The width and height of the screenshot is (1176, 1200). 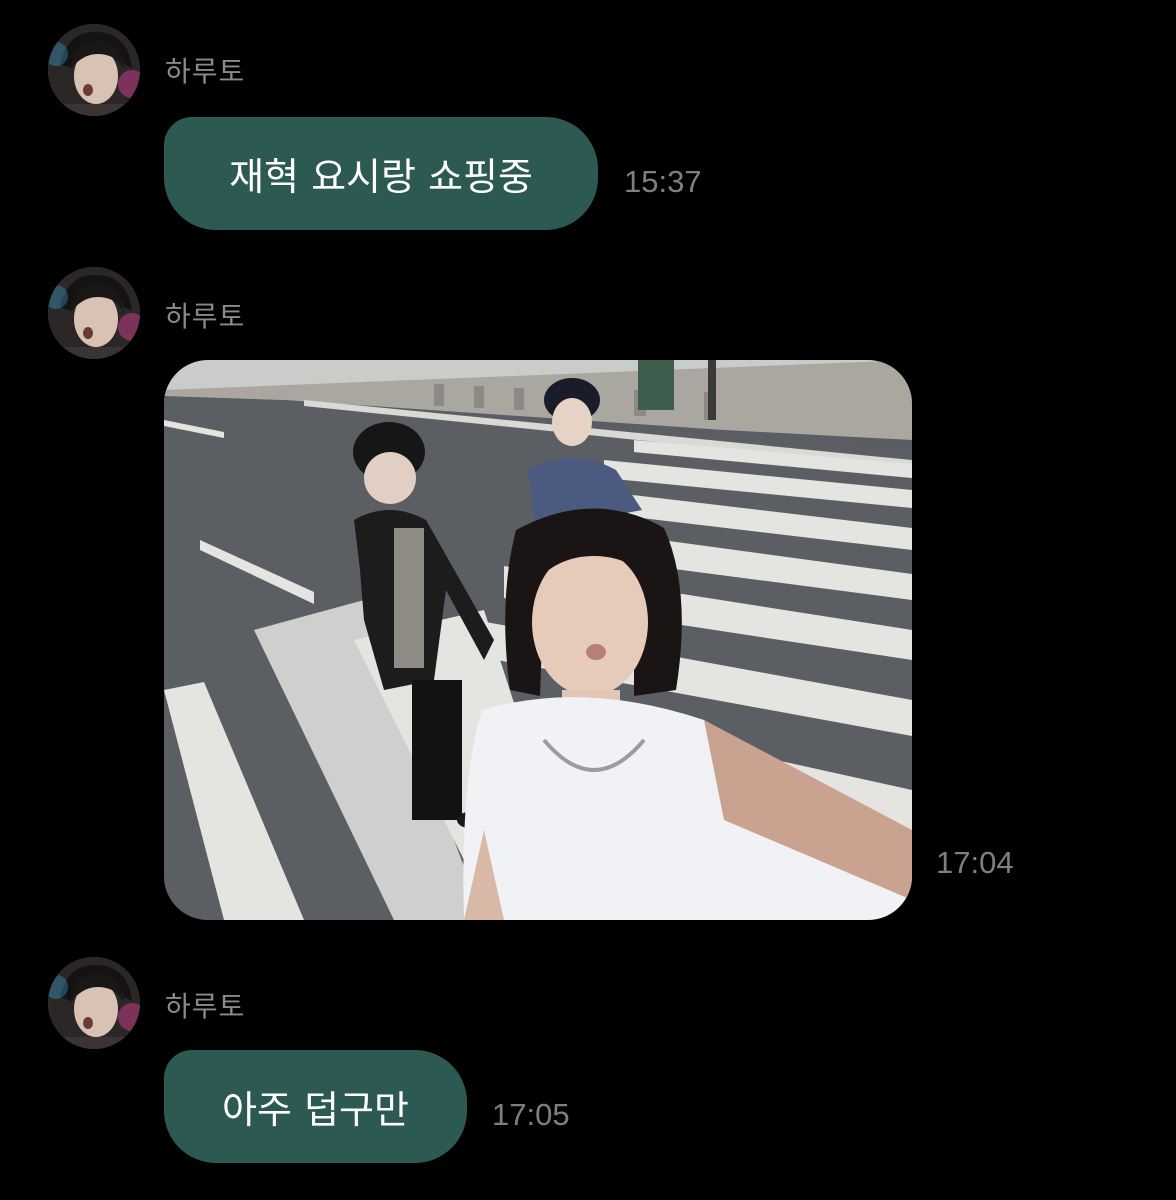 I want to click on message-timestamp: 17:05, so click(x=531, y=1114).